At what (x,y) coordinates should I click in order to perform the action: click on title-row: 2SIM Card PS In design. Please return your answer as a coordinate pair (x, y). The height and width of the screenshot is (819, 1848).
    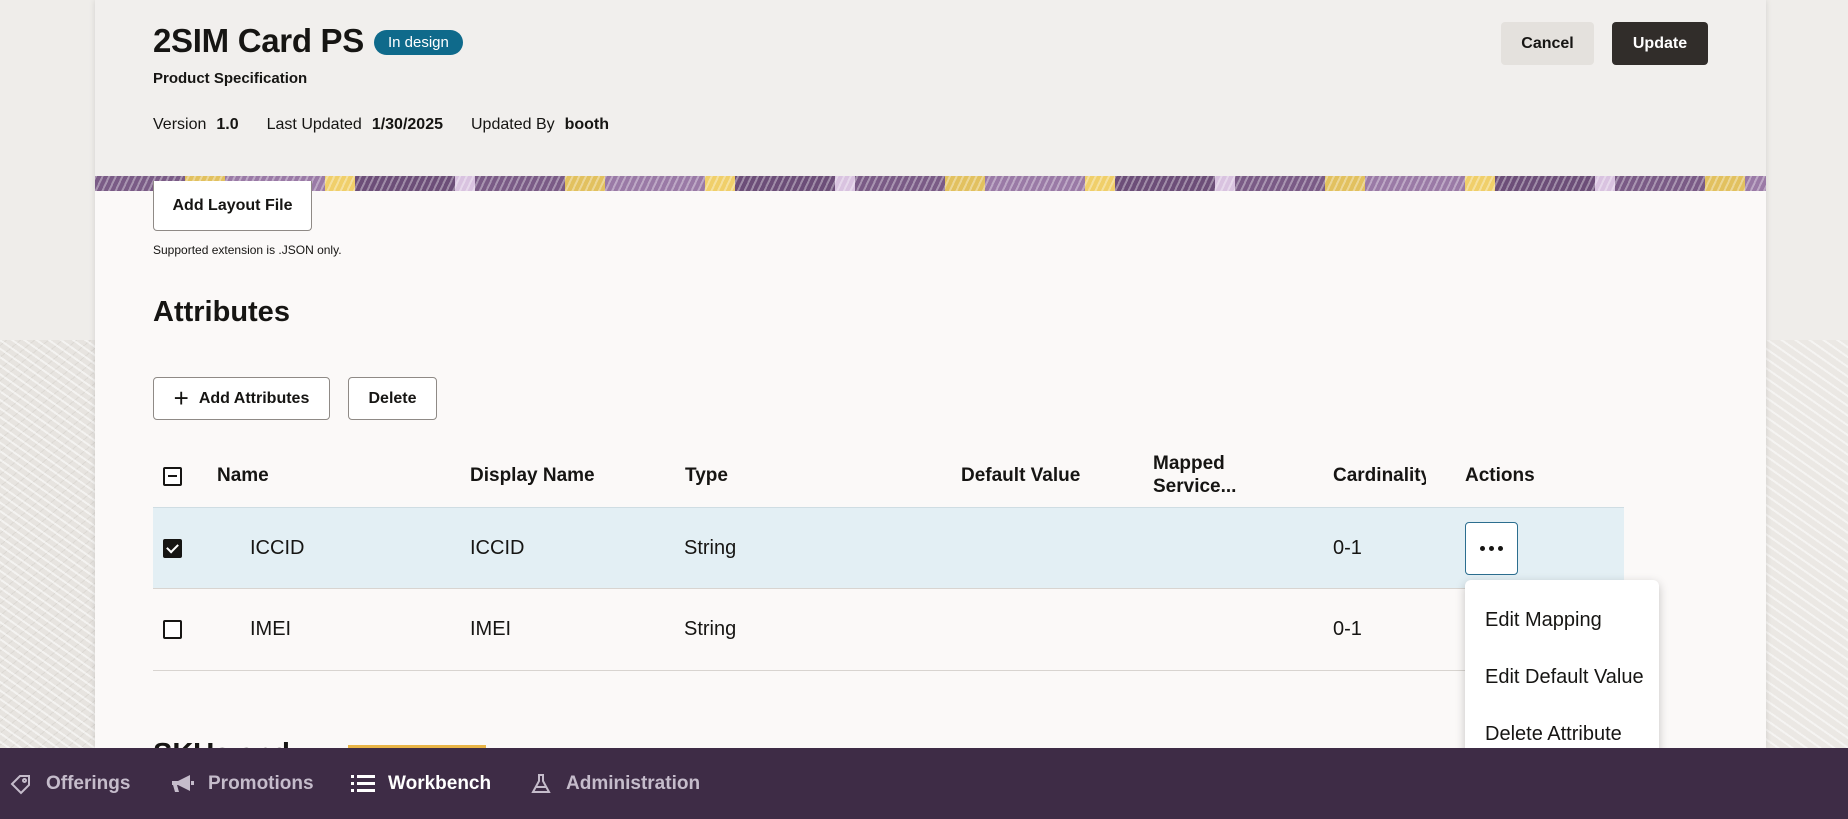
    Looking at the image, I should click on (308, 41).